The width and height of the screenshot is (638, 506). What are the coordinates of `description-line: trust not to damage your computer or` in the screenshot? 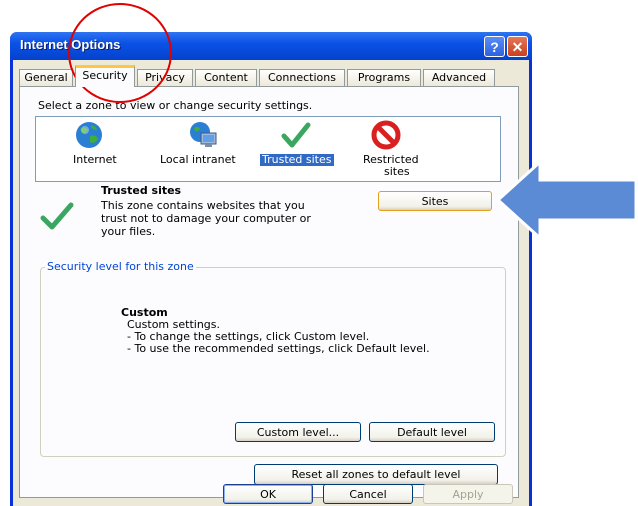 It's located at (206, 218).